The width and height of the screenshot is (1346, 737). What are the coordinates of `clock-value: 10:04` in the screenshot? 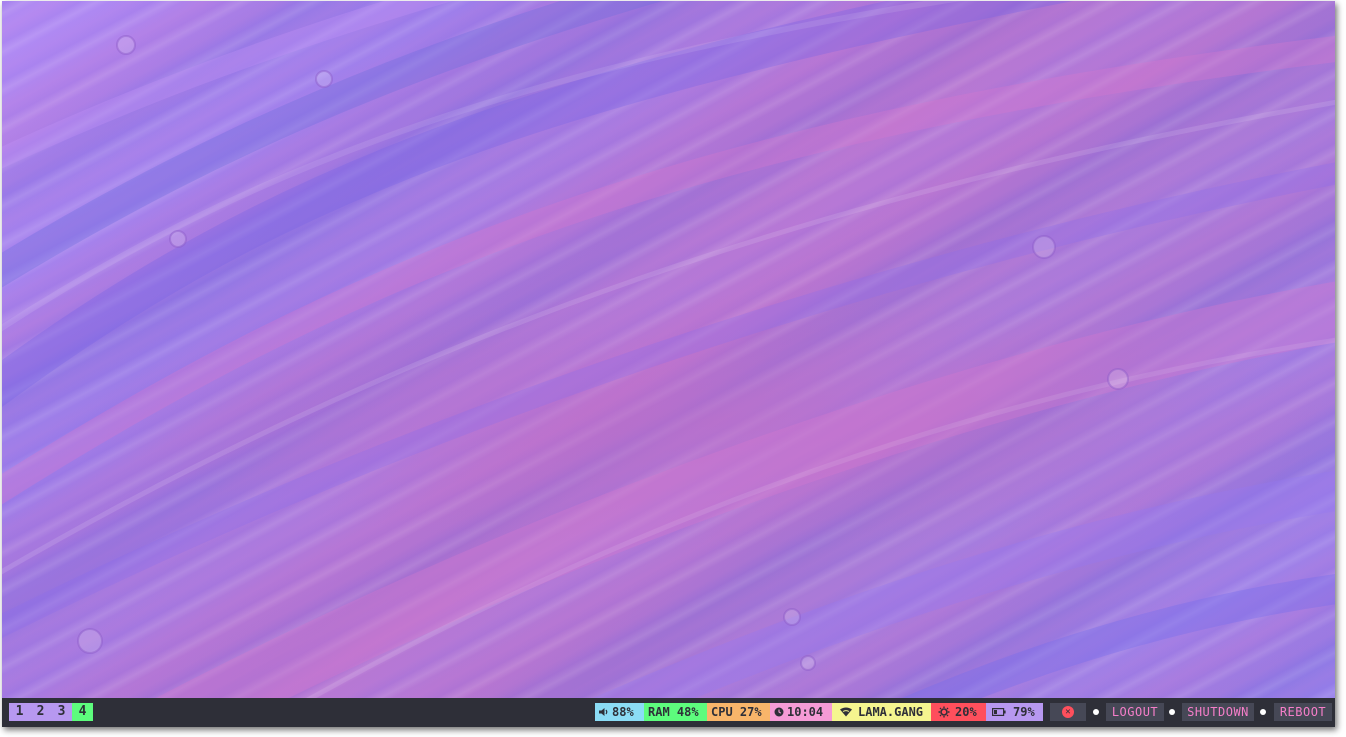 It's located at (805, 712).